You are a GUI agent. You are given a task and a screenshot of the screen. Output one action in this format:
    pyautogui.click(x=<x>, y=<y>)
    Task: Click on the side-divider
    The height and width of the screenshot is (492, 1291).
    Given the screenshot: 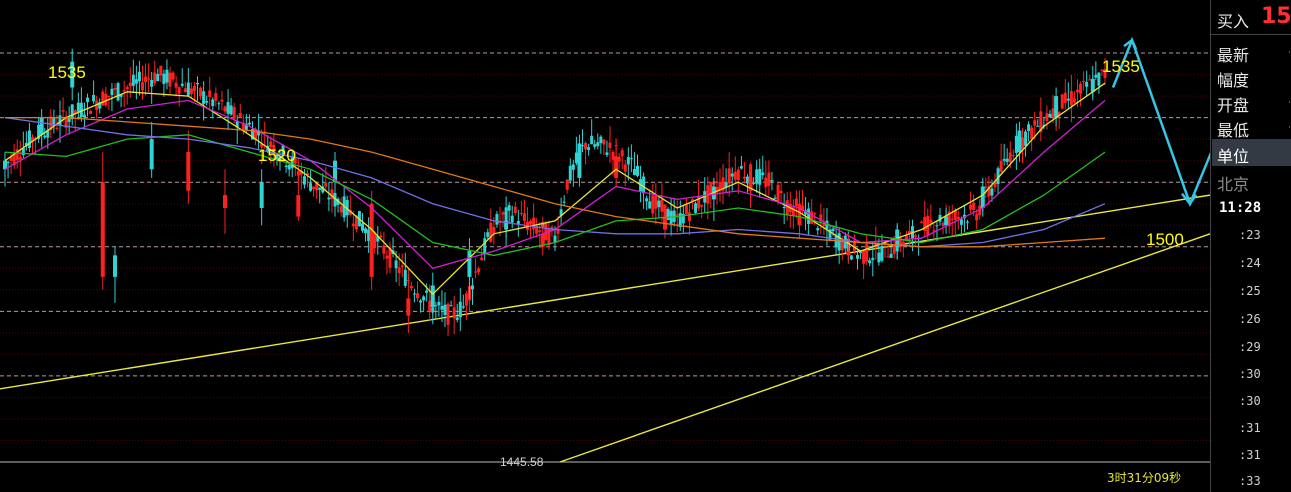 What is the action you would take?
    pyautogui.click(x=1251, y=34)
    